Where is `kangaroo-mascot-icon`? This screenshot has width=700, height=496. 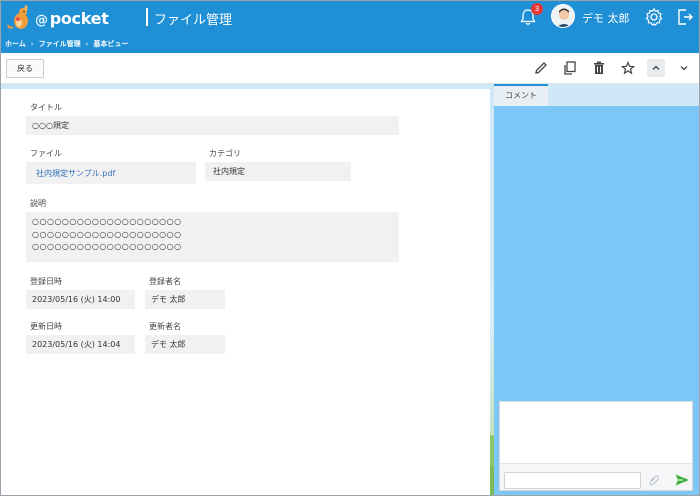
kangaroo-mascot-icon is located at coordinates (17, 17).